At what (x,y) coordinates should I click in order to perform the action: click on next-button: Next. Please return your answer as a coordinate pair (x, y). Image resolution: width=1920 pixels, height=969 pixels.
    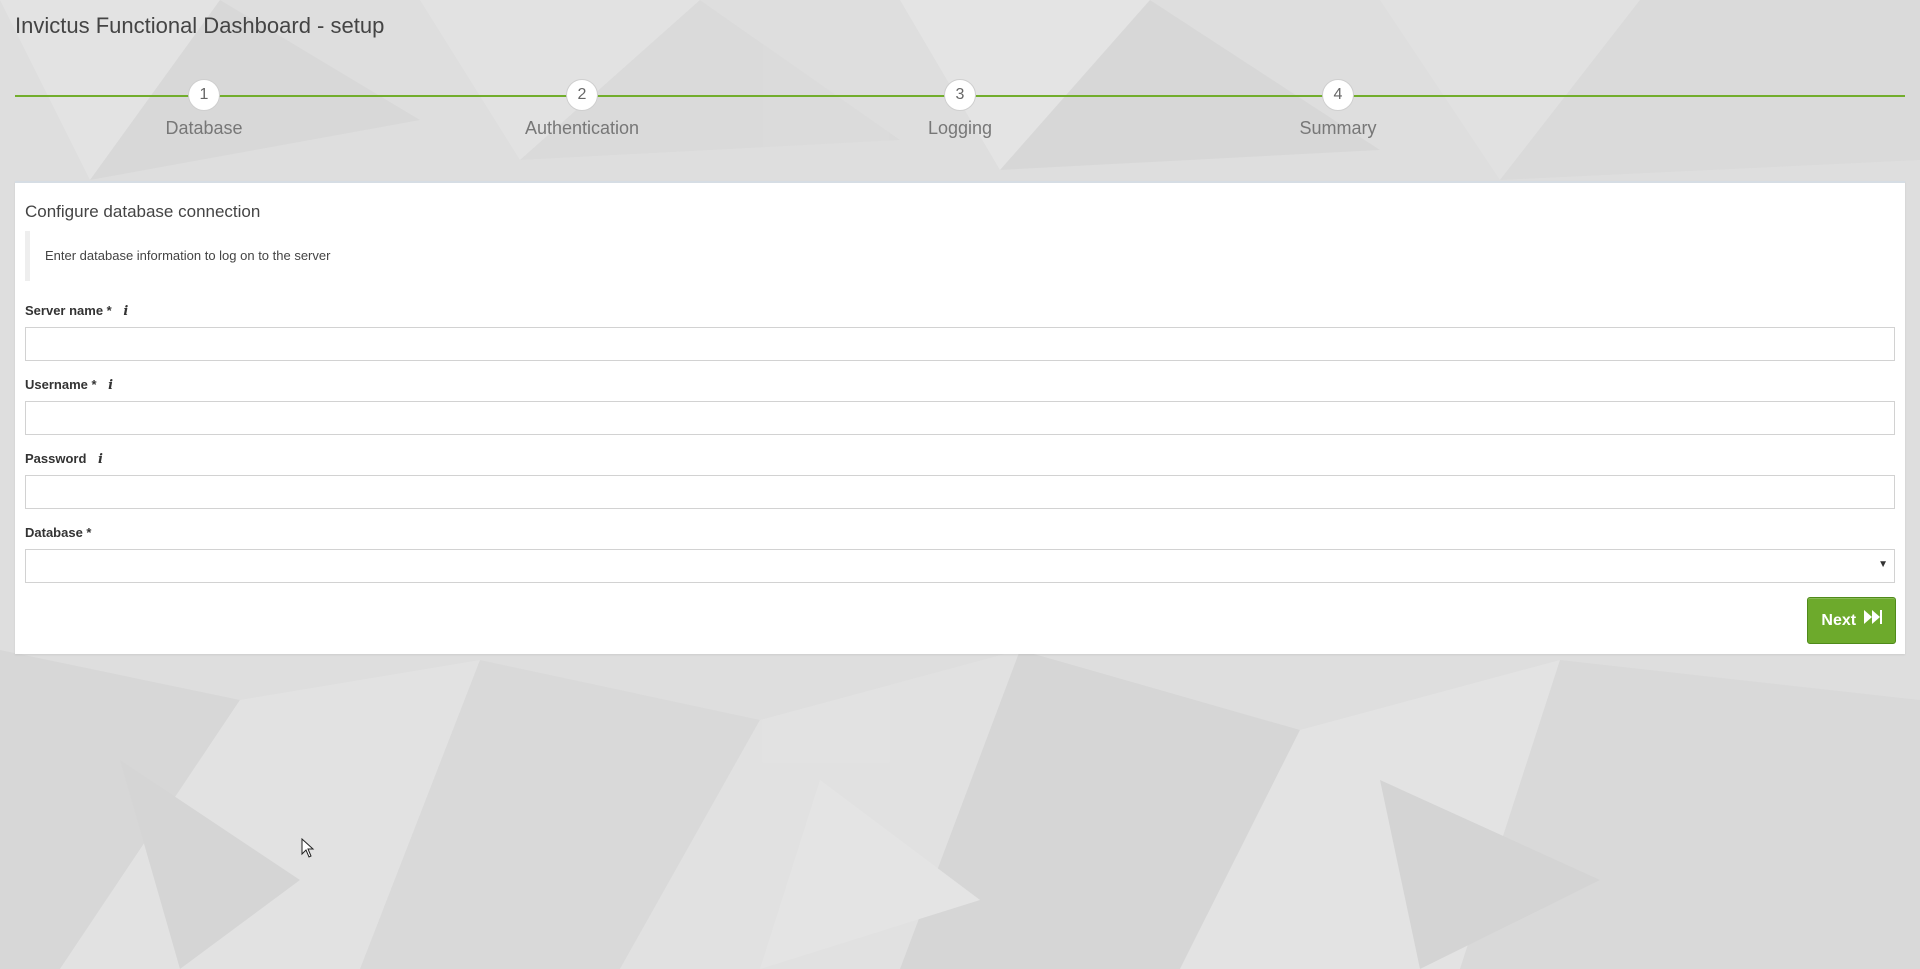
    Looking at the image, I should click on (1851, 620).